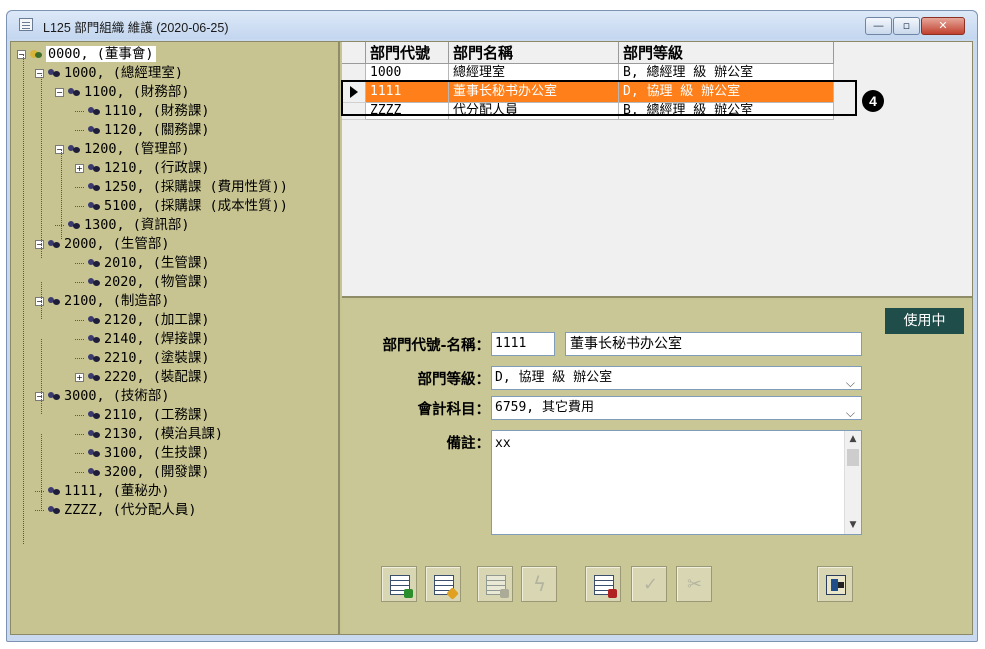 The height and width of the screenshot is (649, 985). Describe the element at coordinates (523, 344) in the screenshot. I see `dept-code-input: 1111` at that location.